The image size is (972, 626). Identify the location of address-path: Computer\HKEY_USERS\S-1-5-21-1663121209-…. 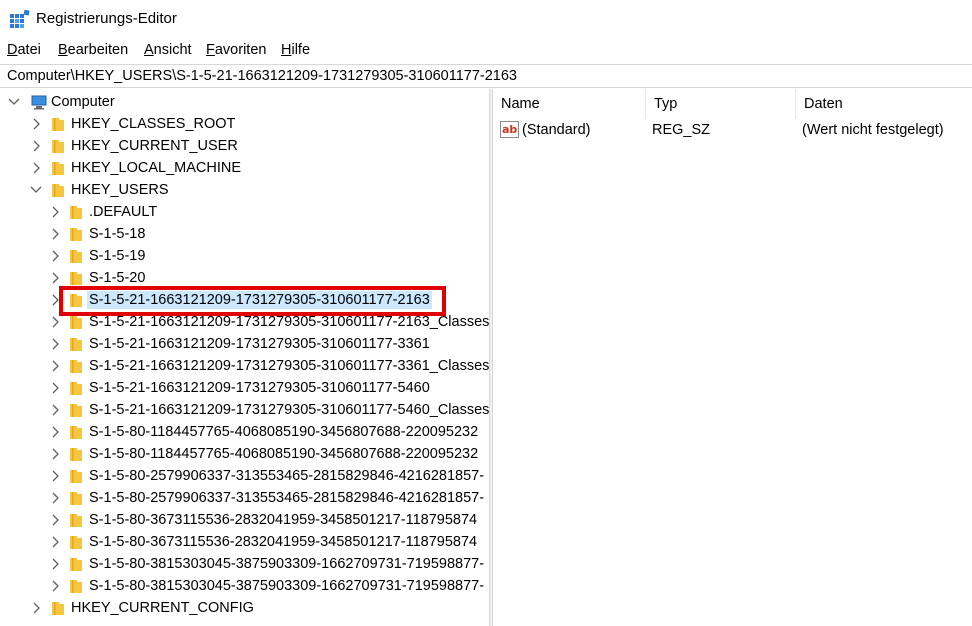
(262, 76).